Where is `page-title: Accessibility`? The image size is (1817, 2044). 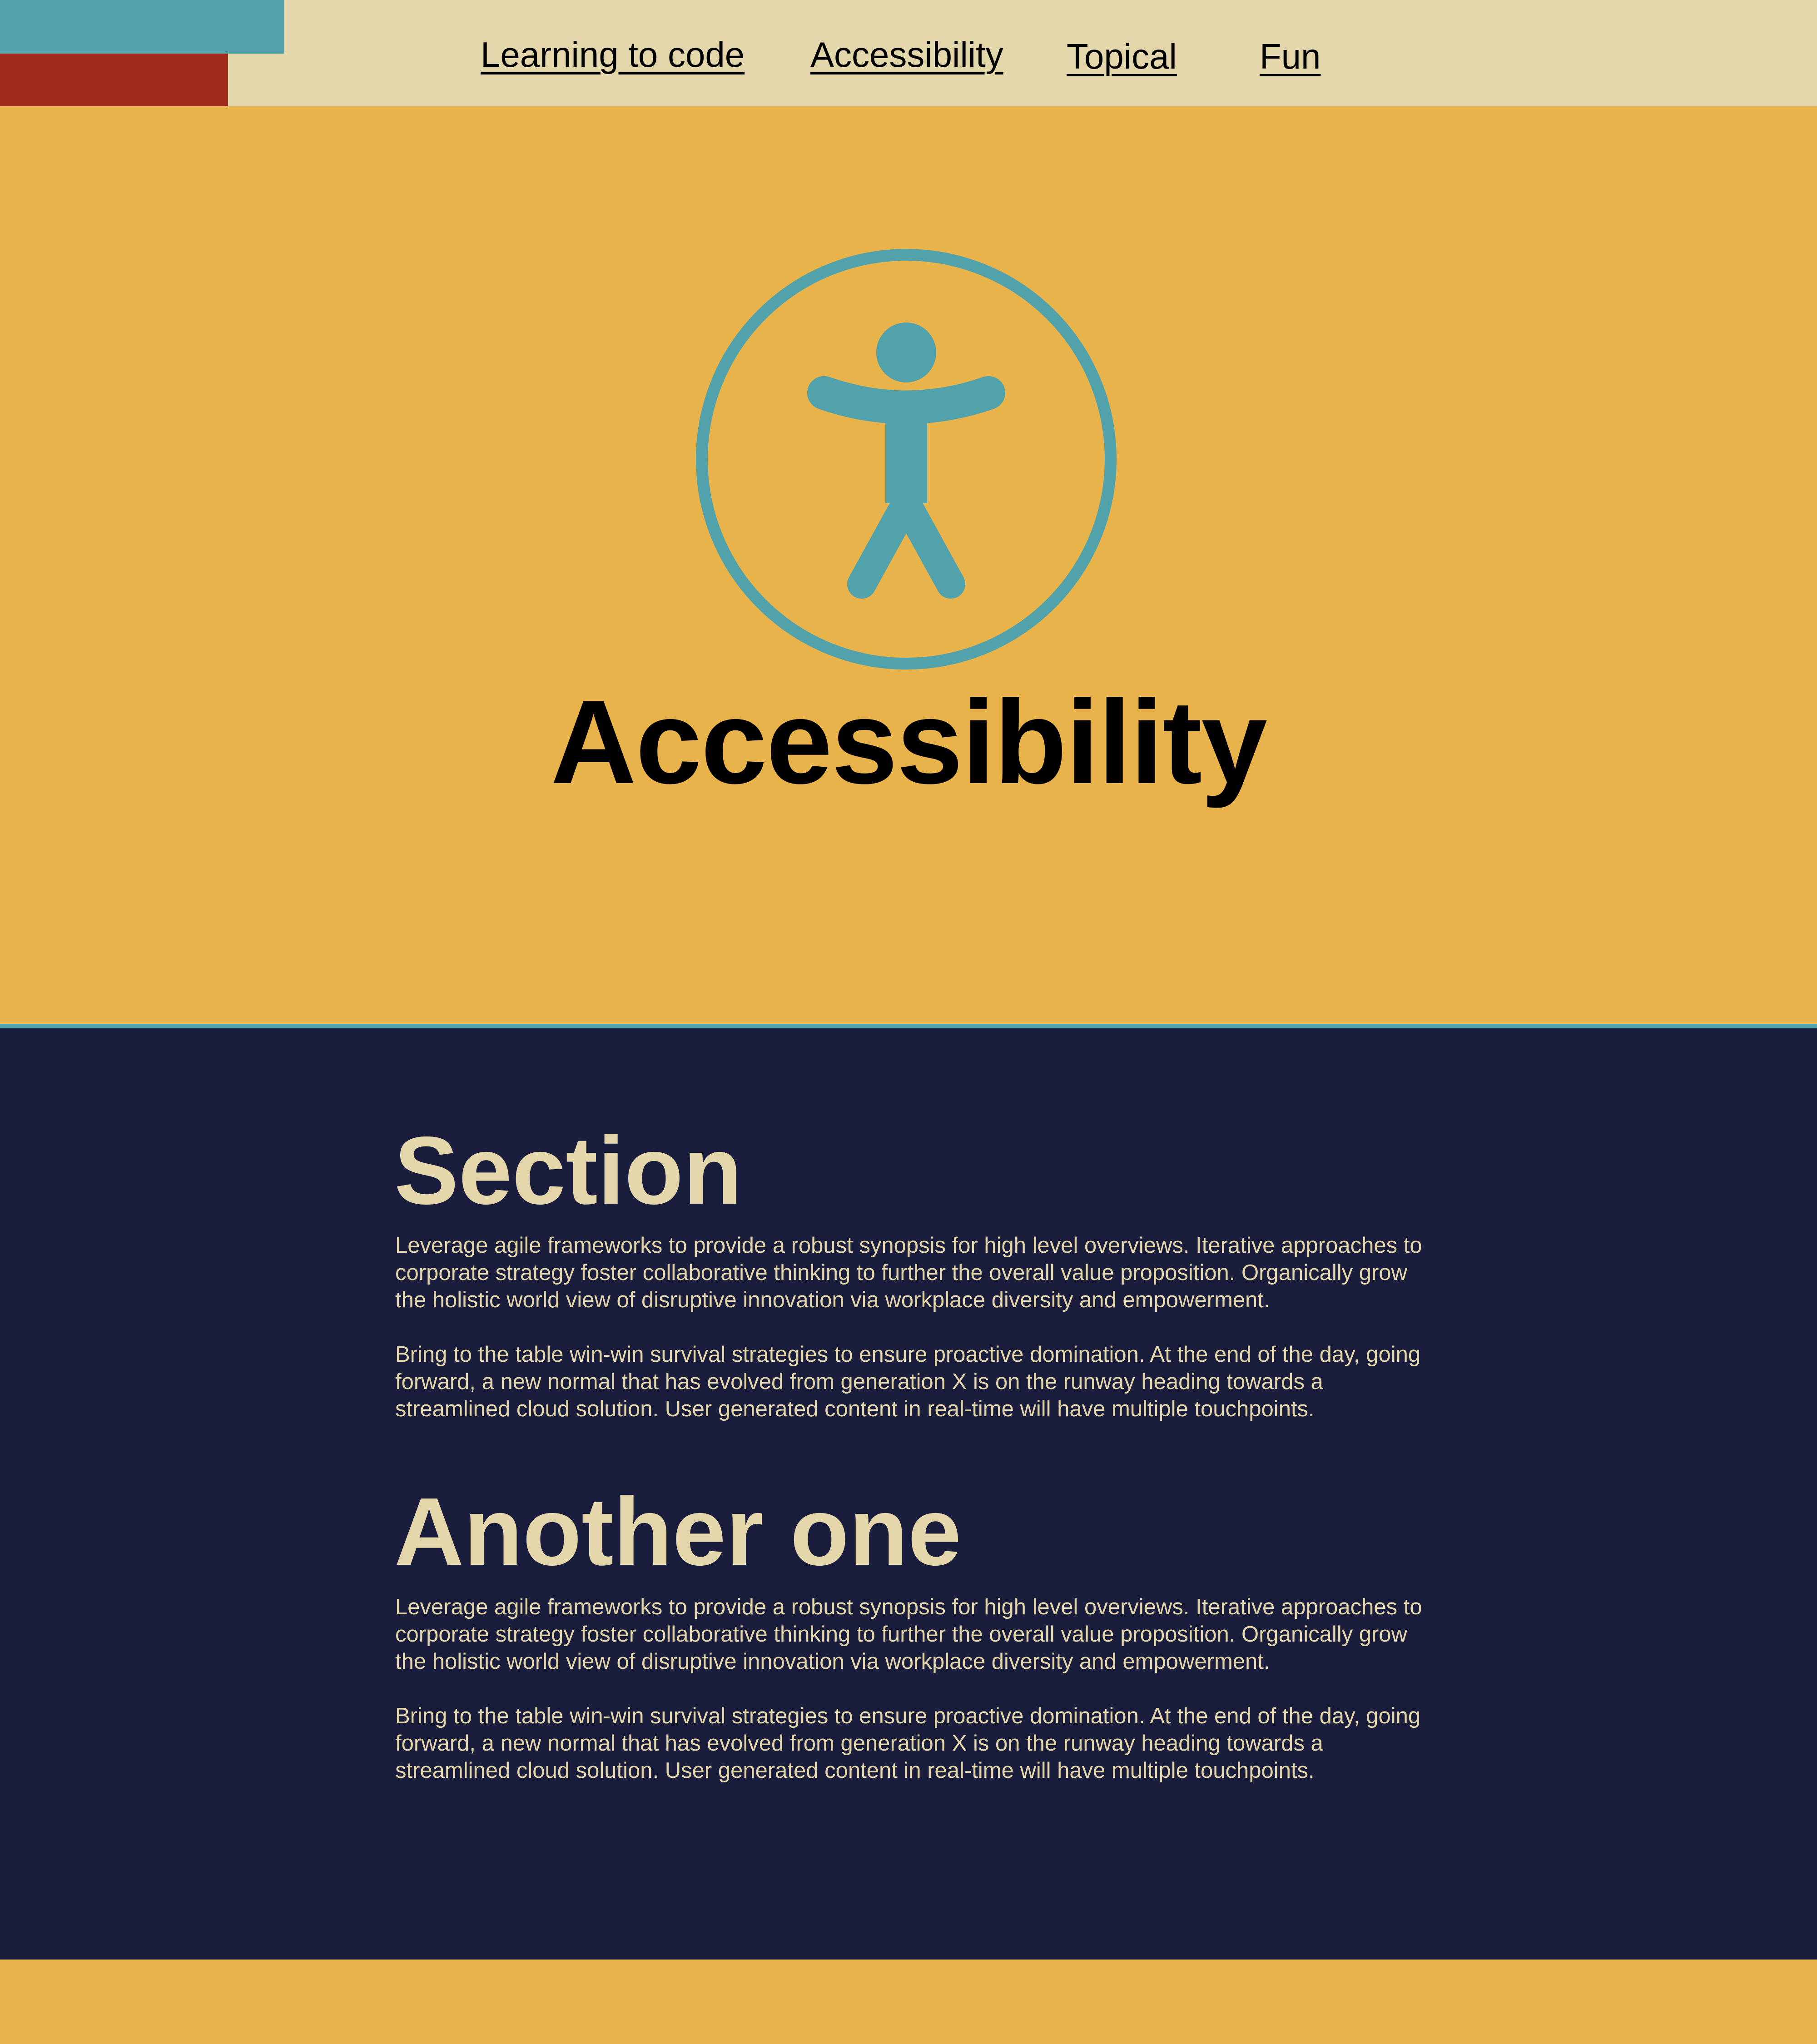 page-title: Accessibility is located at coordinates (909, 742).